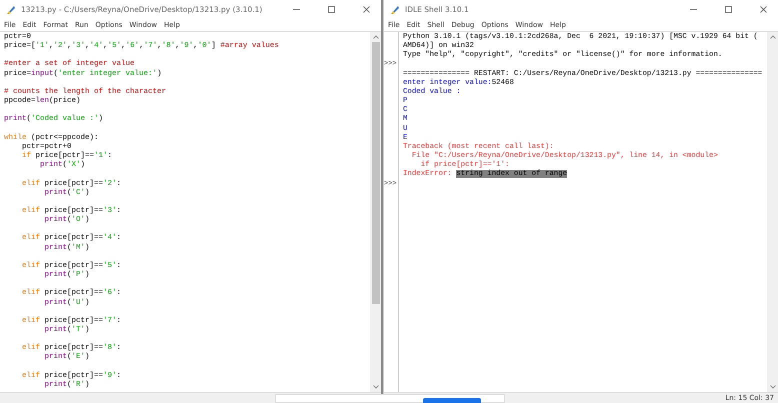 Image resolution: width=778 pixels, height=403 pixels. I want to click on scrollbar-thumb, so click(376, 173).